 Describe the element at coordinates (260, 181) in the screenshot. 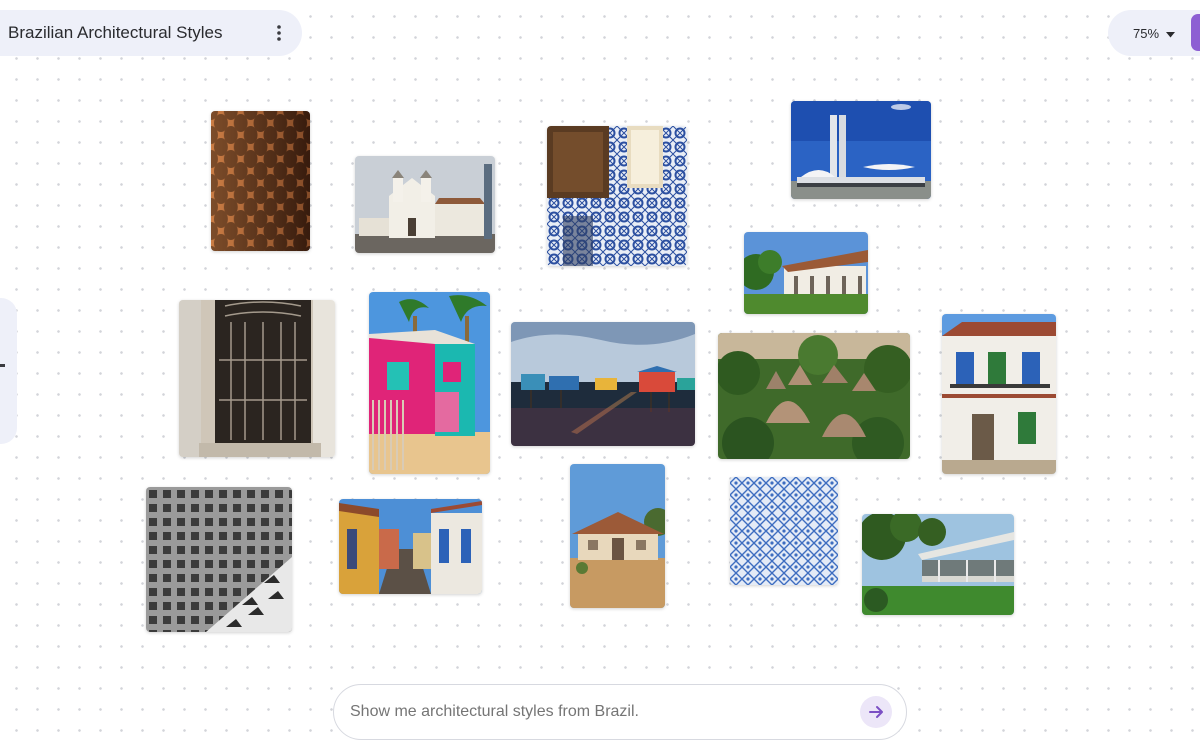

I see `image-cobogo-brick-pattern` at that location.